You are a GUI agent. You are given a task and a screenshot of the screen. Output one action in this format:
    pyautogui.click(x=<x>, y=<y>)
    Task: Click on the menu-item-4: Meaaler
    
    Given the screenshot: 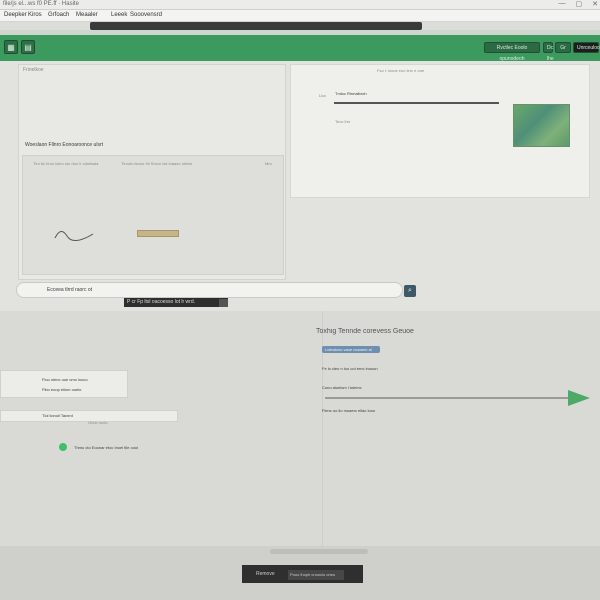 What is the action you would take?
    pyautogui.click(x=87, y=15)
    